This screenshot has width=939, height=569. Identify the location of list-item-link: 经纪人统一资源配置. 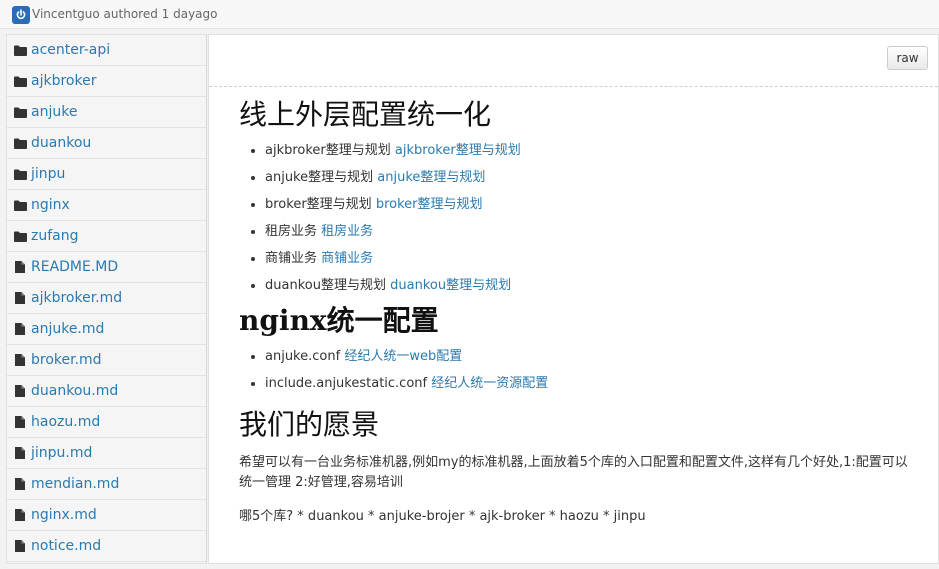
(489, 383).